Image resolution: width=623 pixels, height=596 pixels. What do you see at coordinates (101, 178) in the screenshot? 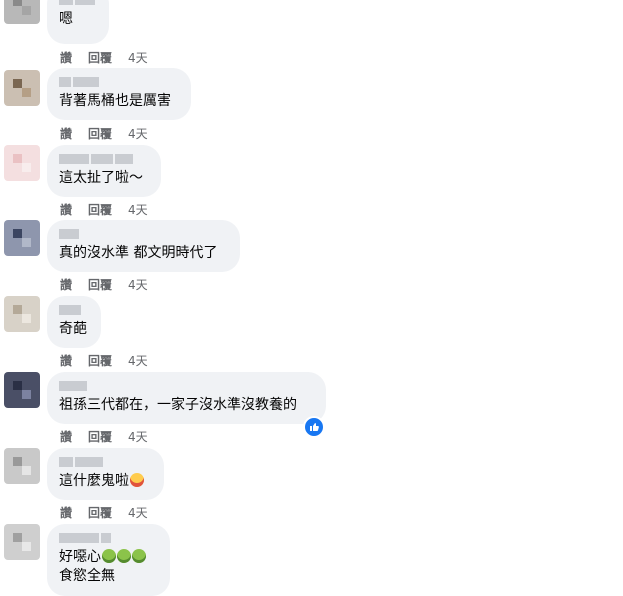
I see `comment-text: 這太扯了啦～` at bounding box center [101, 178].